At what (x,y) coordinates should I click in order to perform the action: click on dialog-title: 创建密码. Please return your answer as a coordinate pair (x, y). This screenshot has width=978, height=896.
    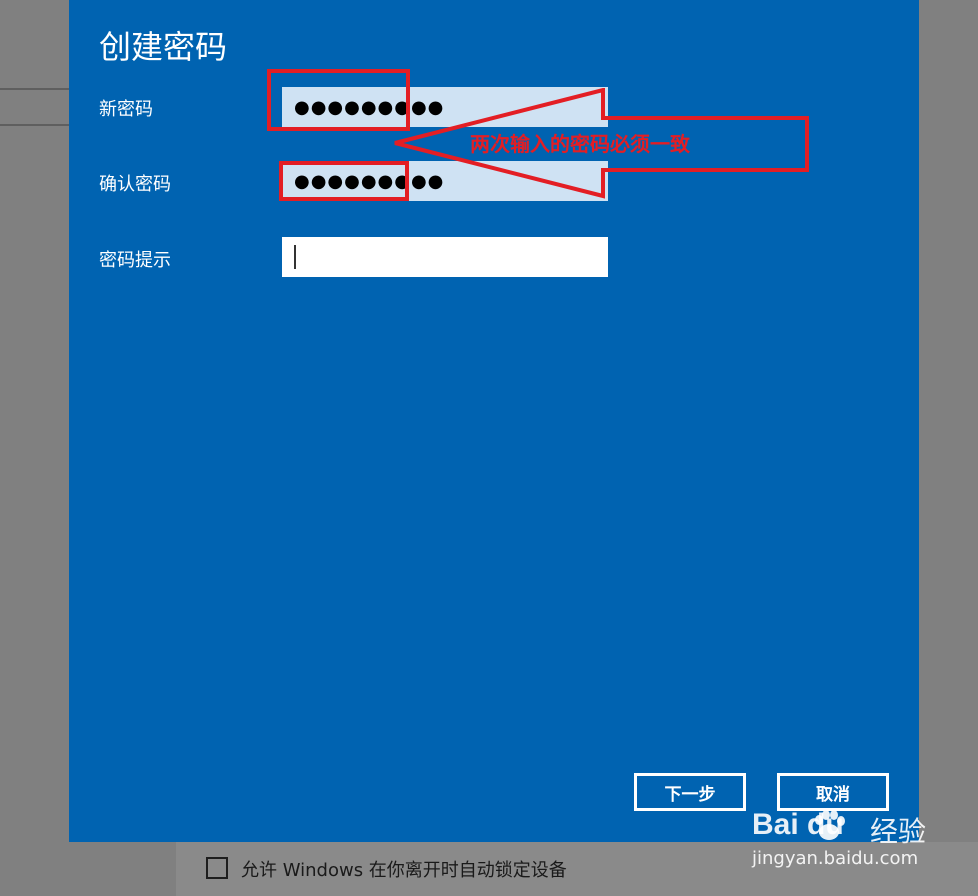
    Looking at the image, I should click on (163, 47).